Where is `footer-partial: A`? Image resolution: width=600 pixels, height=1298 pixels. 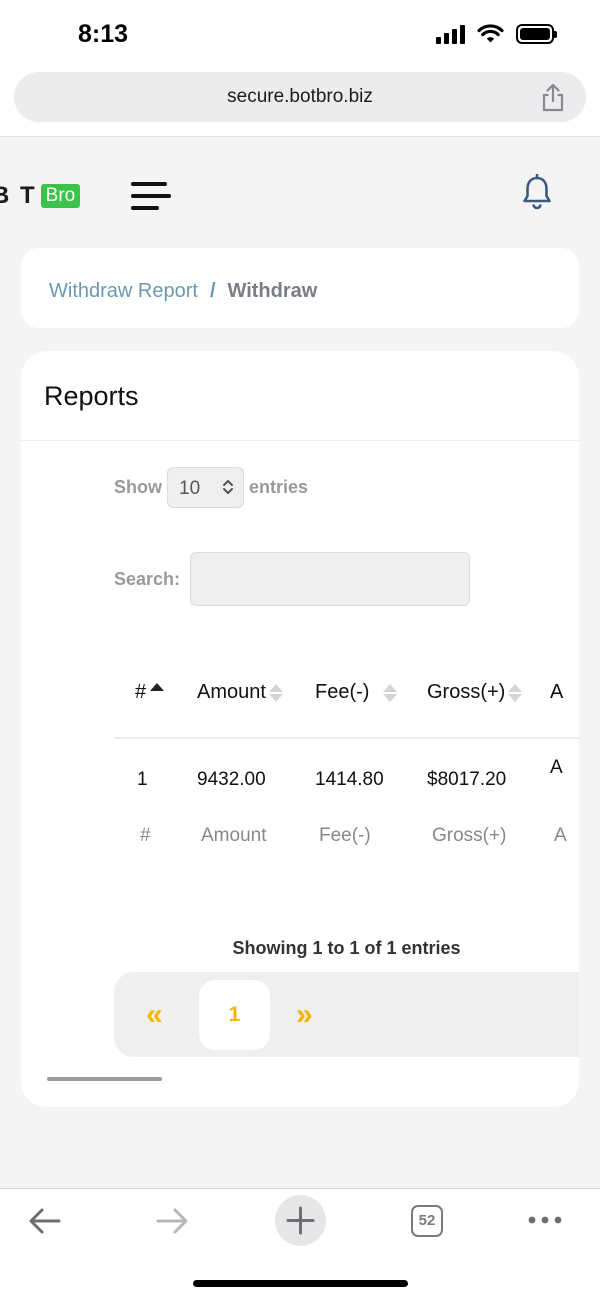 footer-partial: A is located at coordinates (560, 835).